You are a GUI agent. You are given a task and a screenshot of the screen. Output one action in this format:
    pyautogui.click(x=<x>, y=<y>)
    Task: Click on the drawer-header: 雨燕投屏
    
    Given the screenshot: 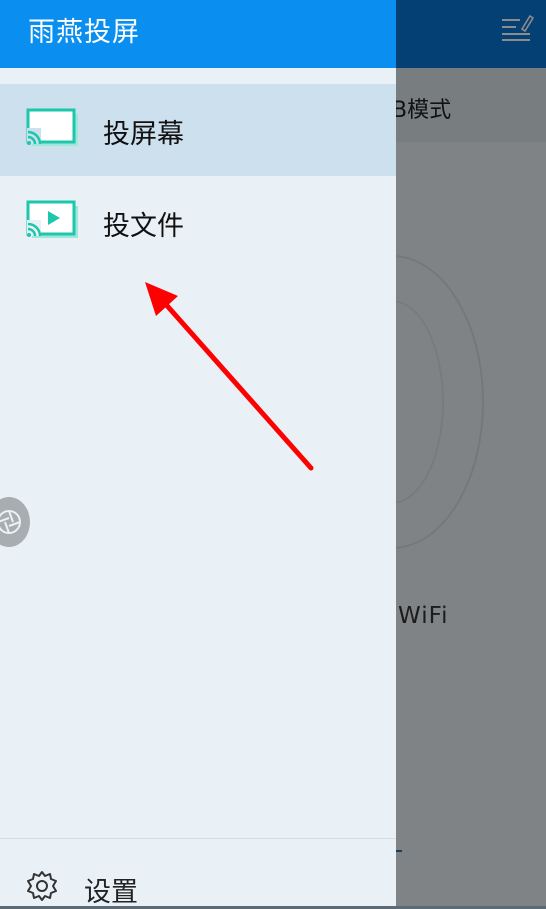 What is the action you would take?
    pyautogui.click(x=198, y=34)
    